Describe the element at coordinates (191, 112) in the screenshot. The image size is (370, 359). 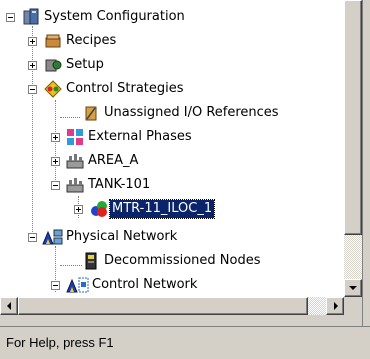
I see `tree-item-label: Unassigned I/O References` at that location.